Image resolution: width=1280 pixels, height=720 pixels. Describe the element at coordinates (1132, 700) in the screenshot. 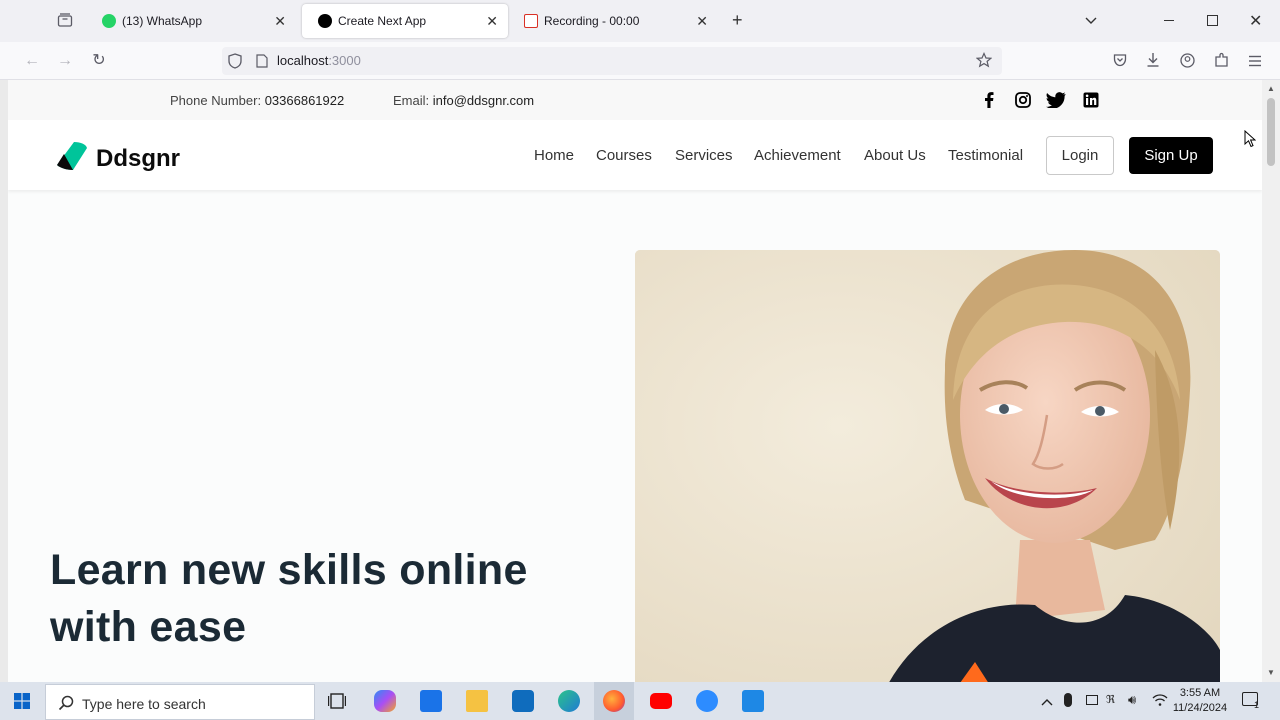

I see `volume-icon: 🔊︎` at that location.